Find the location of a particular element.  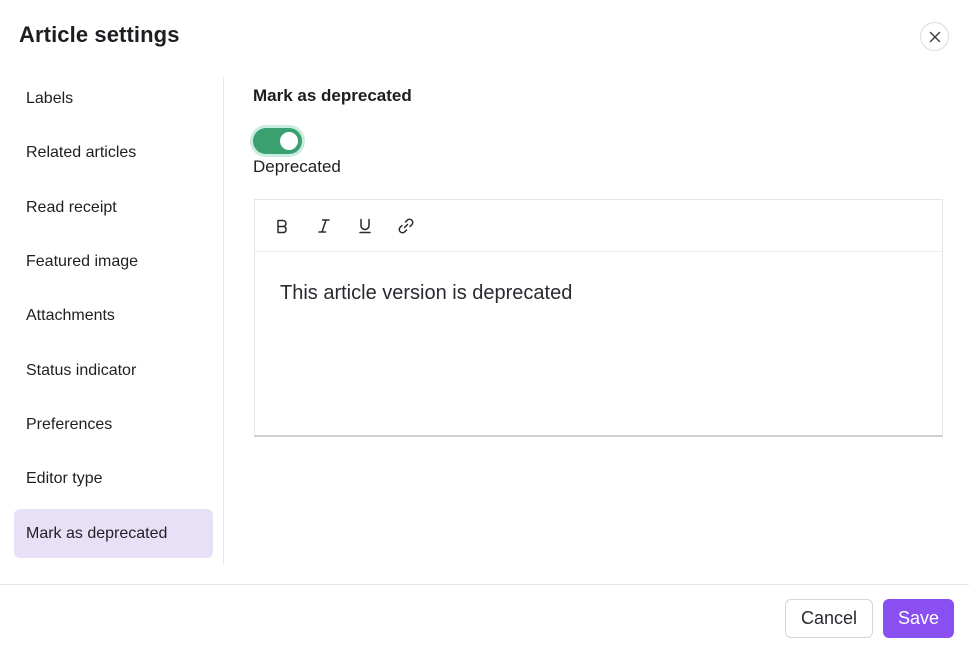

sidebar-item-label: Mark as deprecated is located at coordinates (97, 533).